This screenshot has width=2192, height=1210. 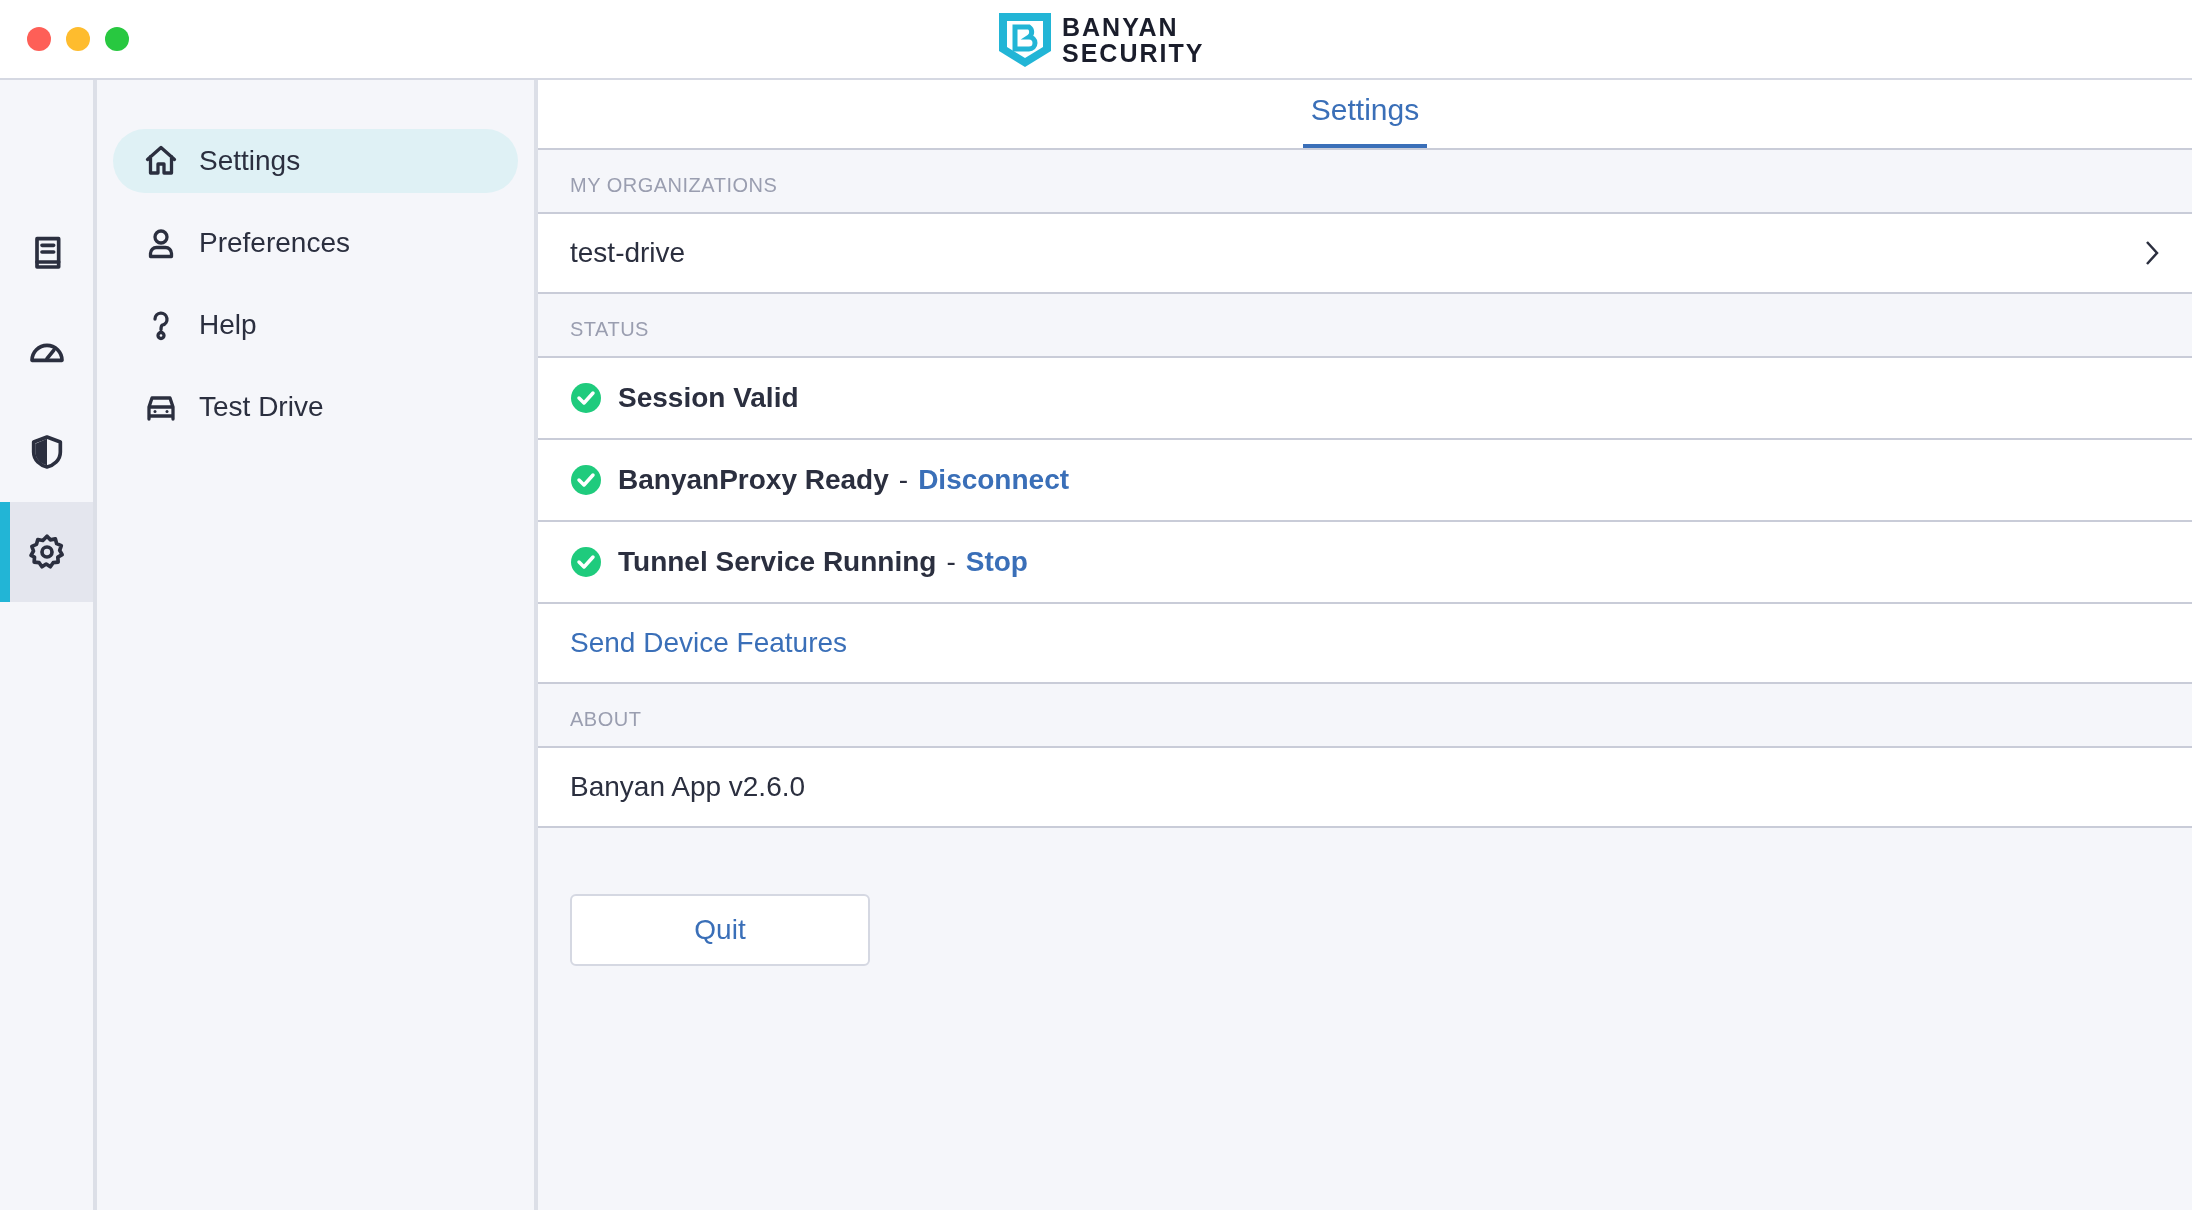 I want to click on send-features-link: Send Device Features, so click(x=709, y=643).